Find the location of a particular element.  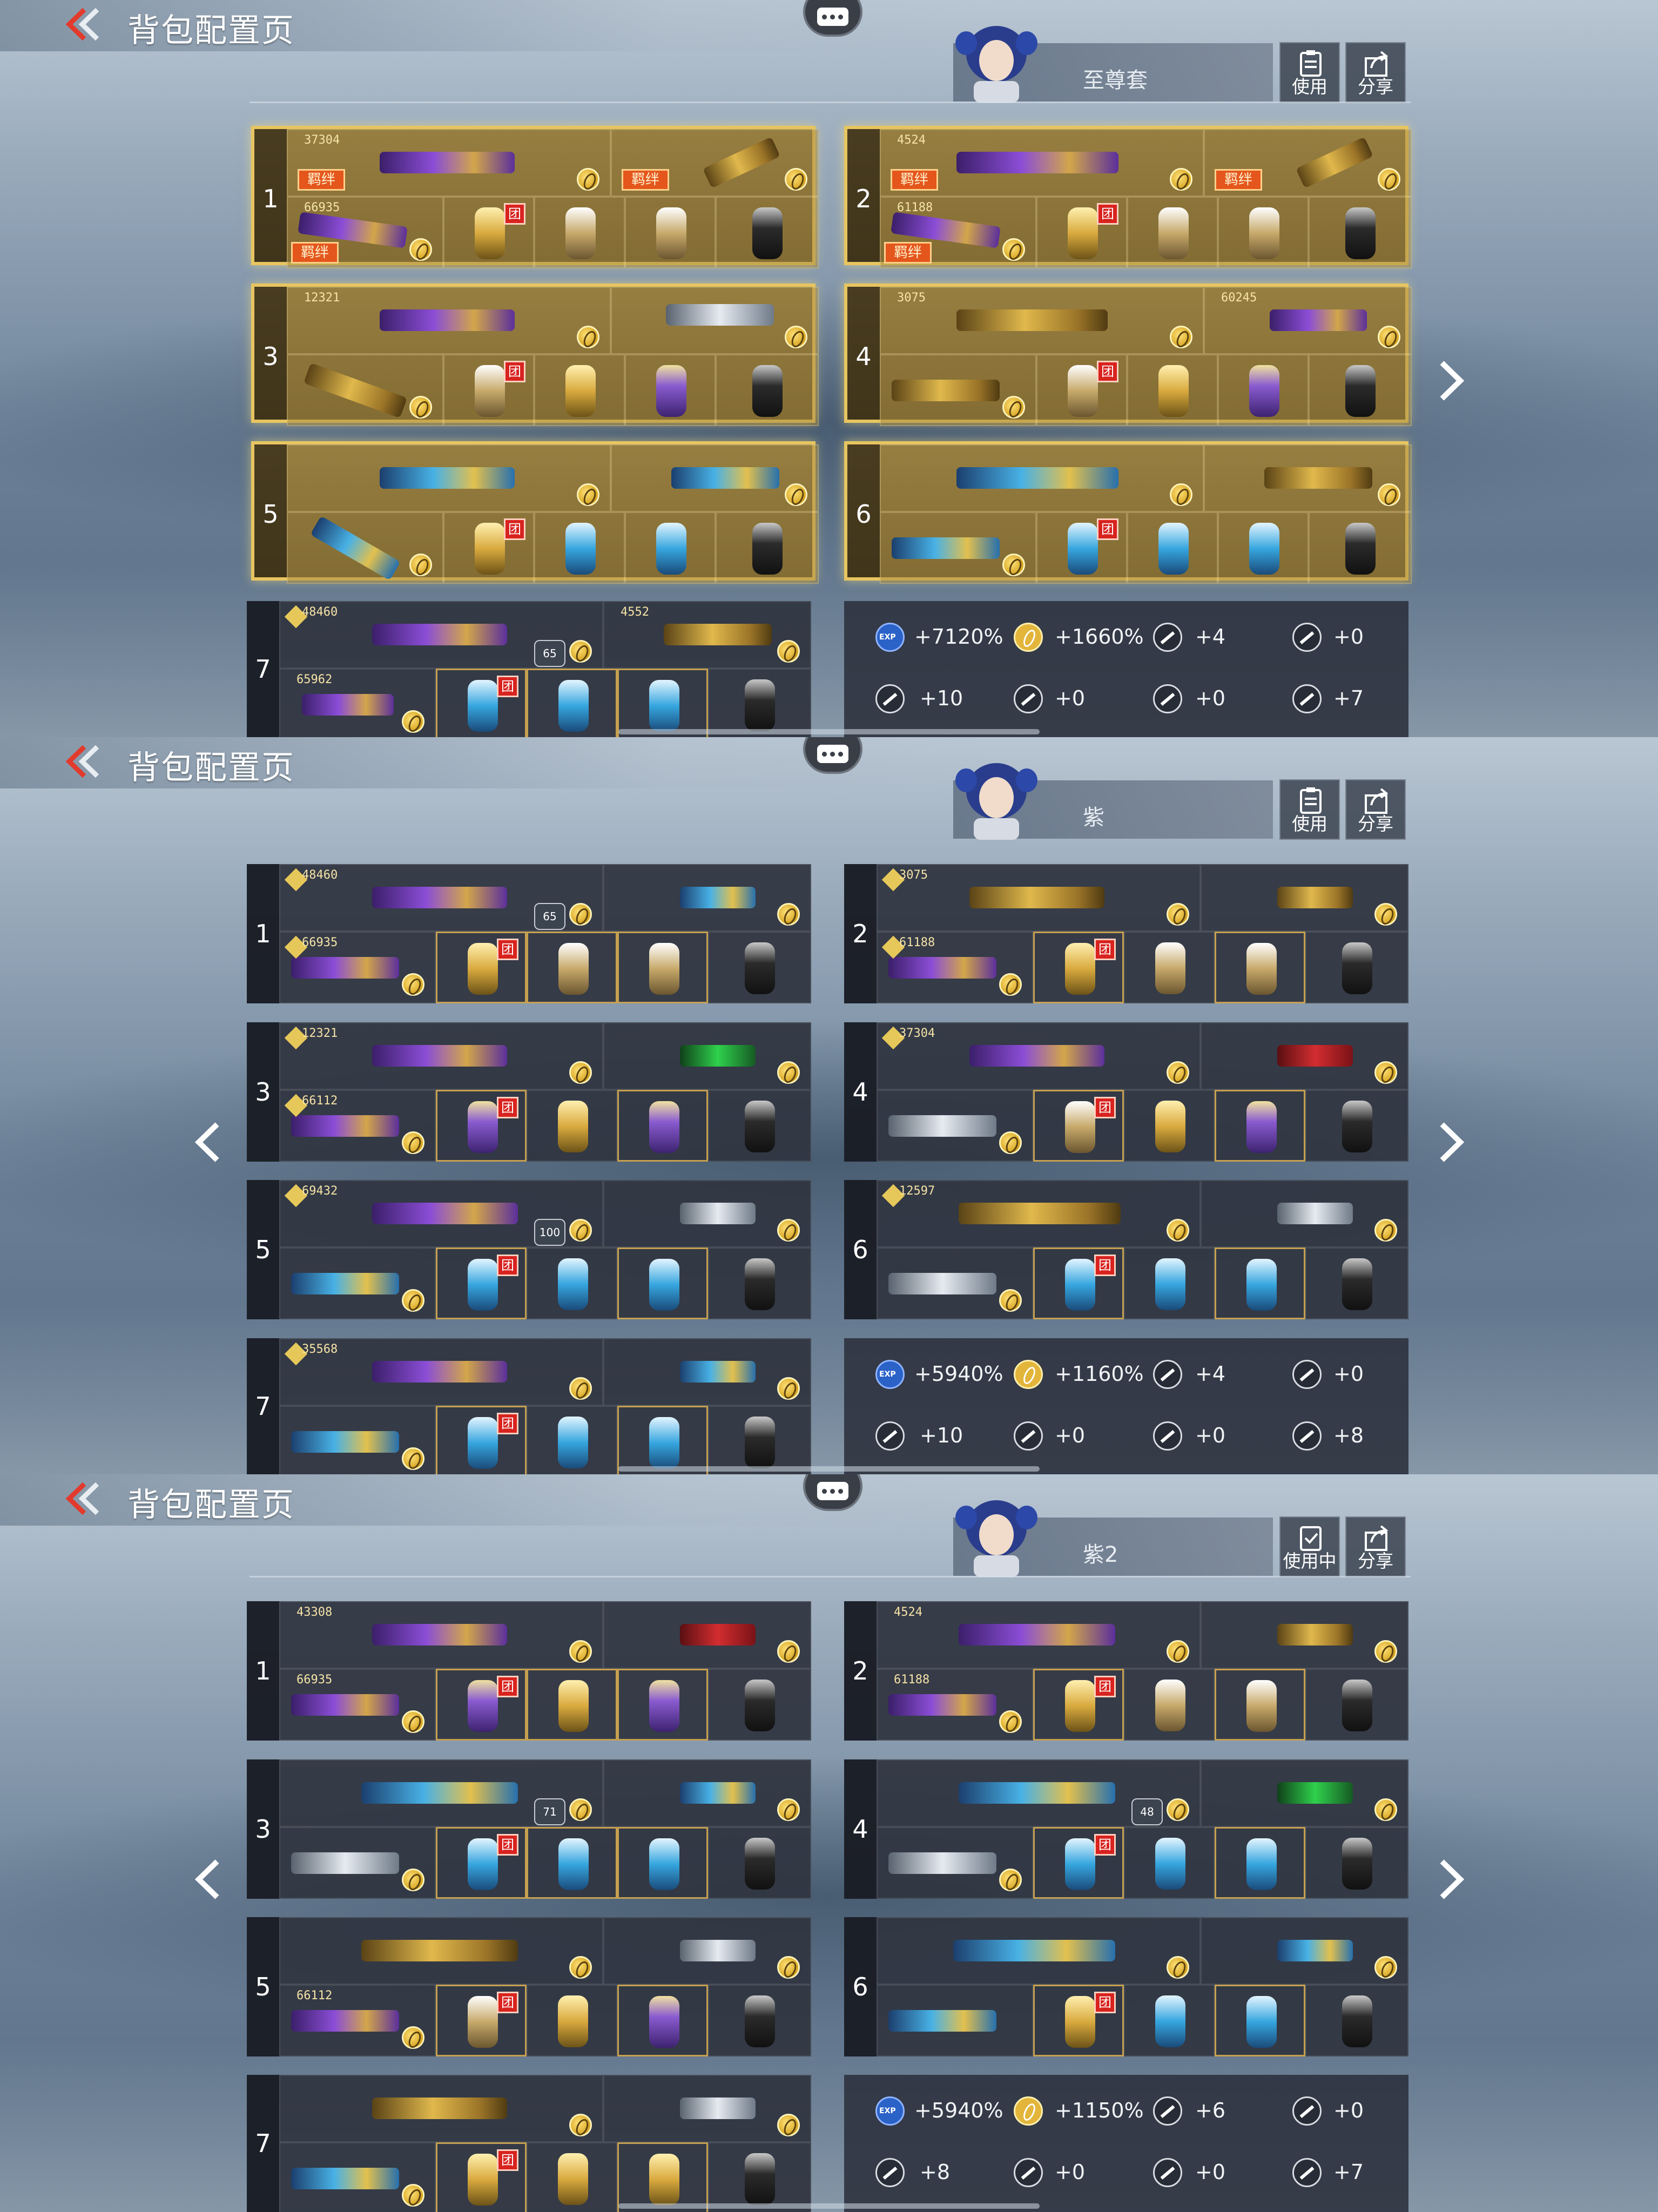

loadout-card-4: 4 37304 团 is located at coordinates (1126, 1092).